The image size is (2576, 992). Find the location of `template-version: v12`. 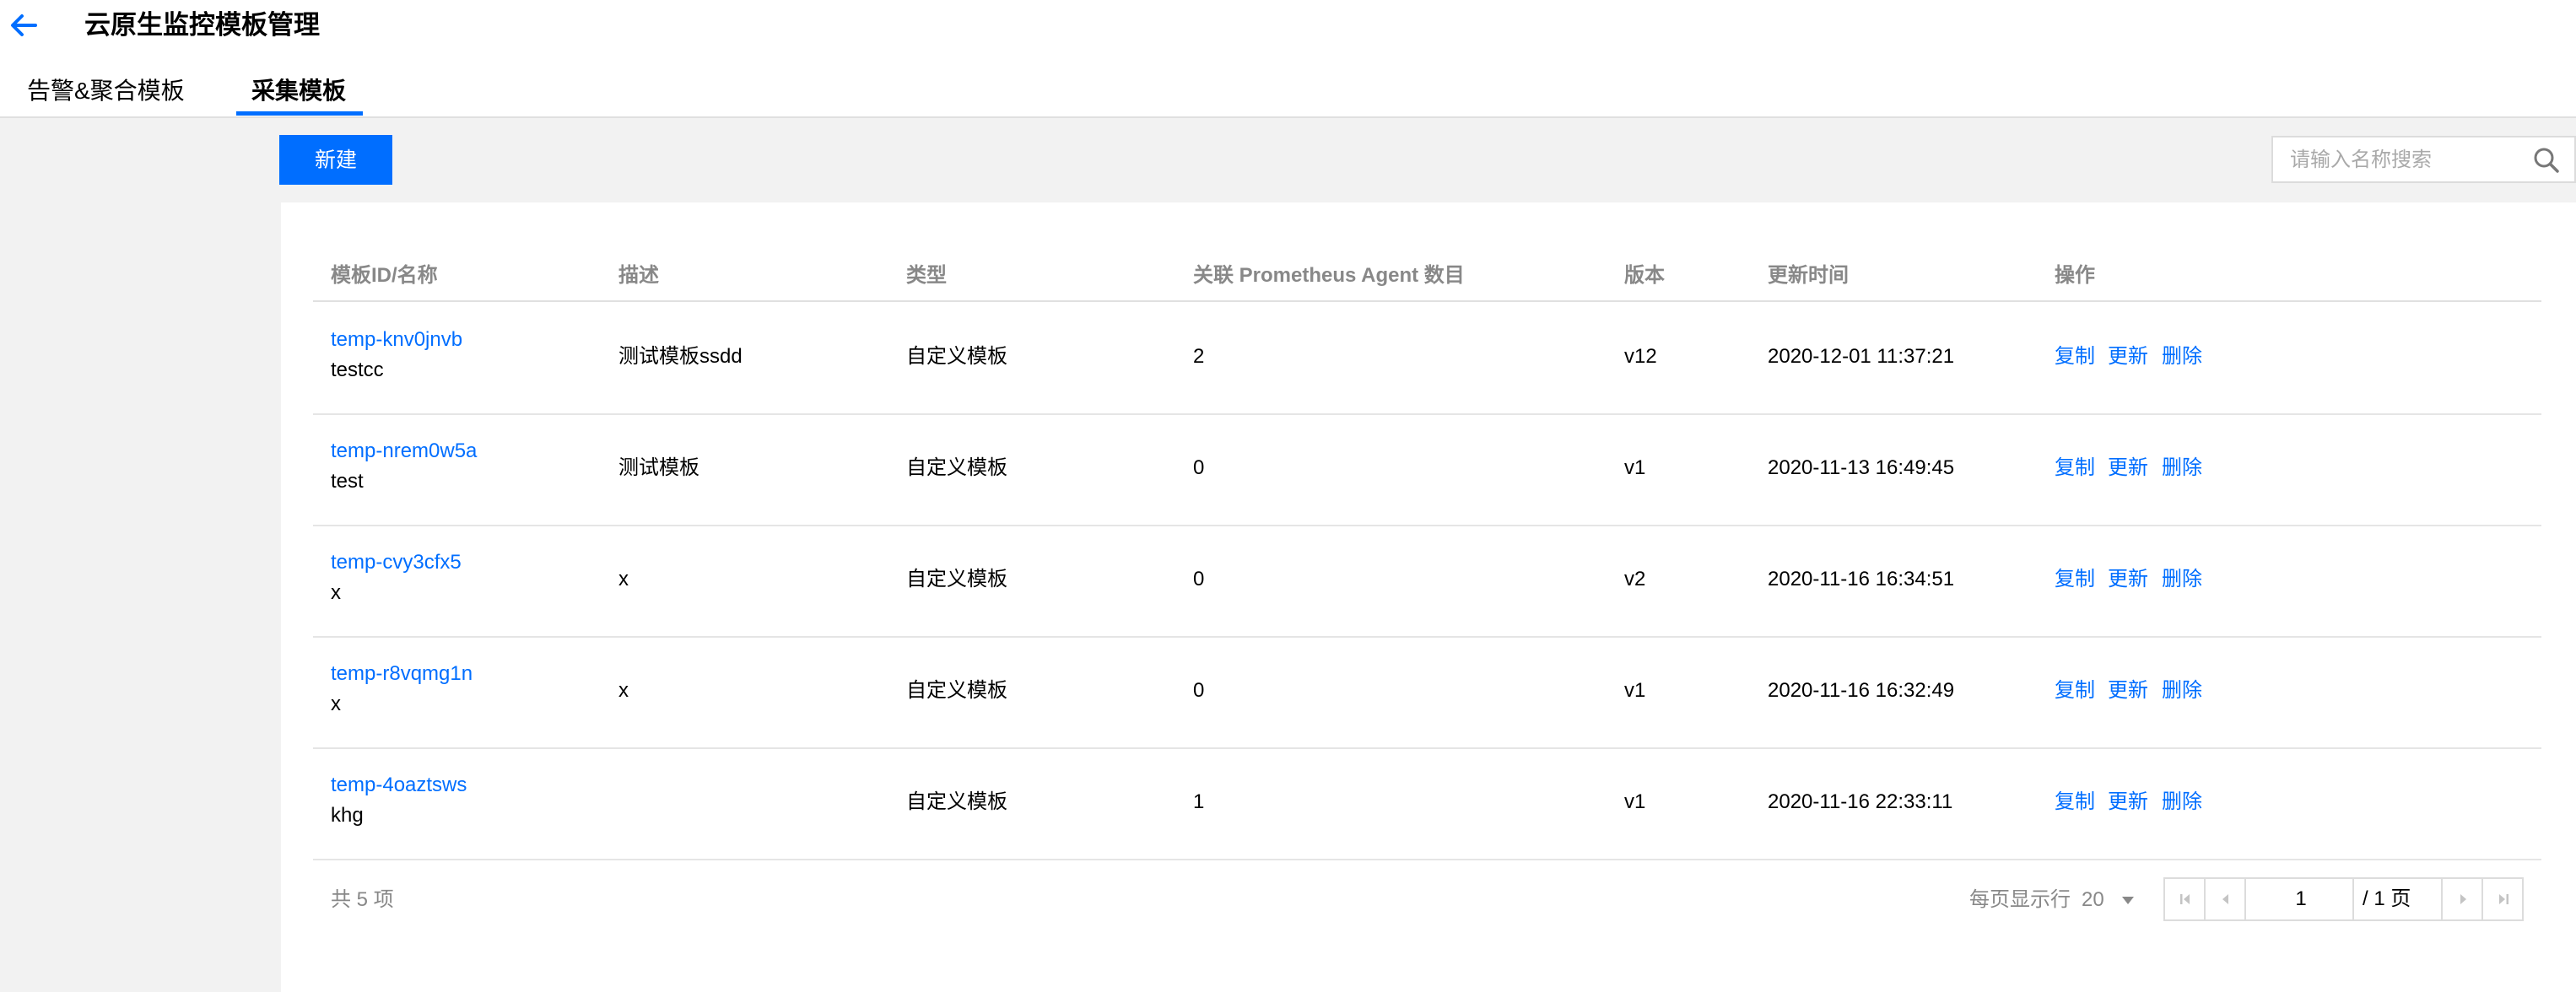

template-version: v12 is located at coordinates (1640, 356).